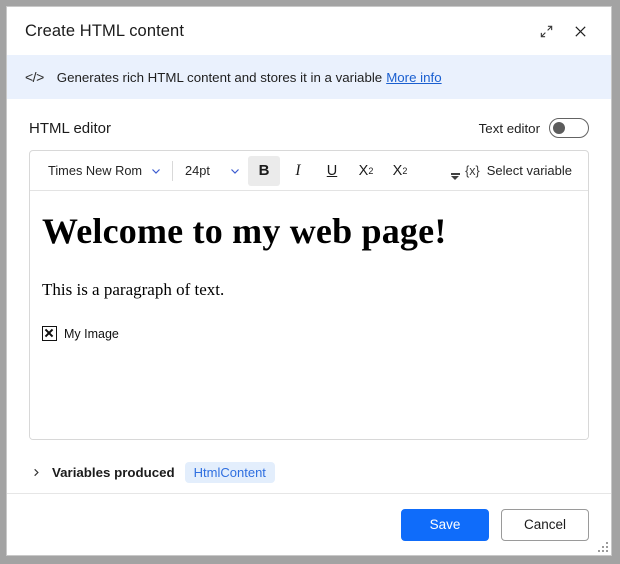  What do you see at coordinates (244, 231) in the screenshot?
I see `document-heading: Welcome to my web page!` at bounding box center [244, 231].